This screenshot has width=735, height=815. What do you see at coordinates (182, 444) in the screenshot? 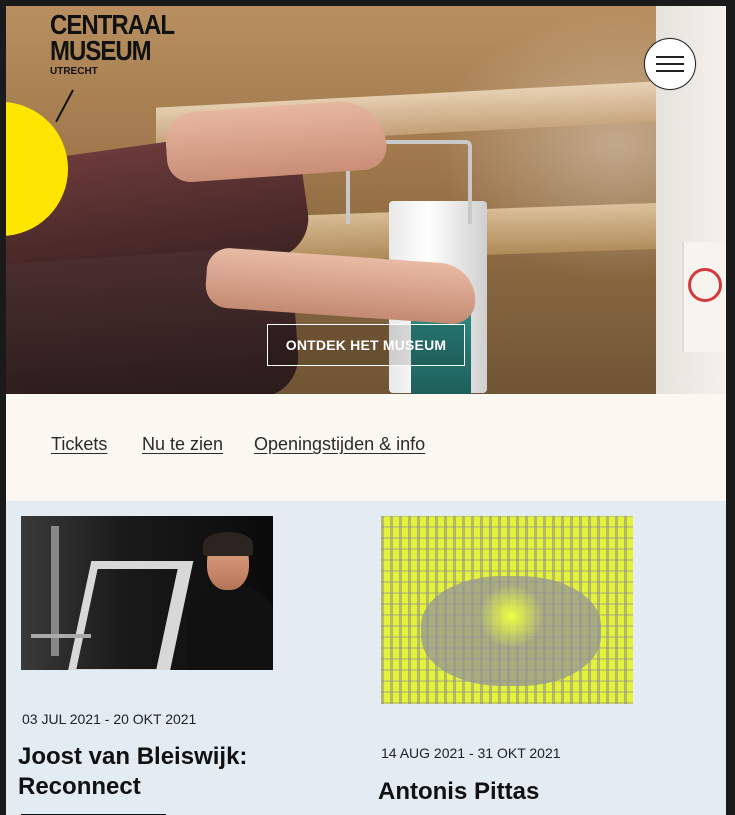
I see `link-nu-te-zien: Nu te zien` at bounding box center [182, 444].